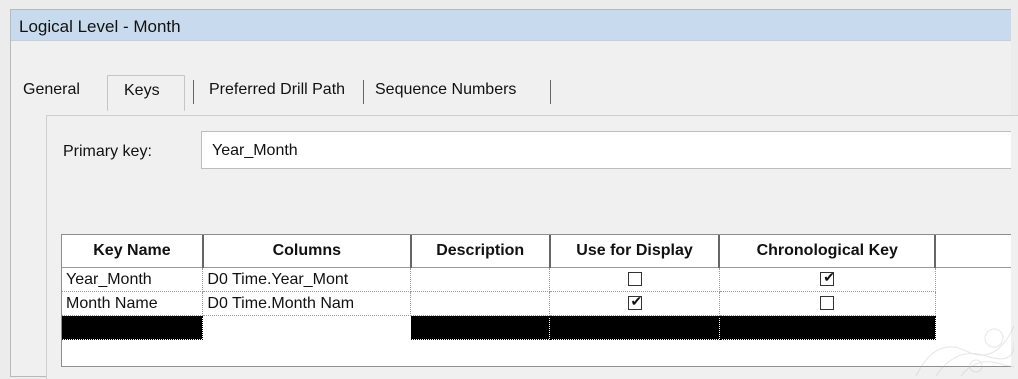  What do you see at coordinates (107, 151) in the screenshot?
I see `primary-key-label: Primary key:` at bounding box center [107, 151].